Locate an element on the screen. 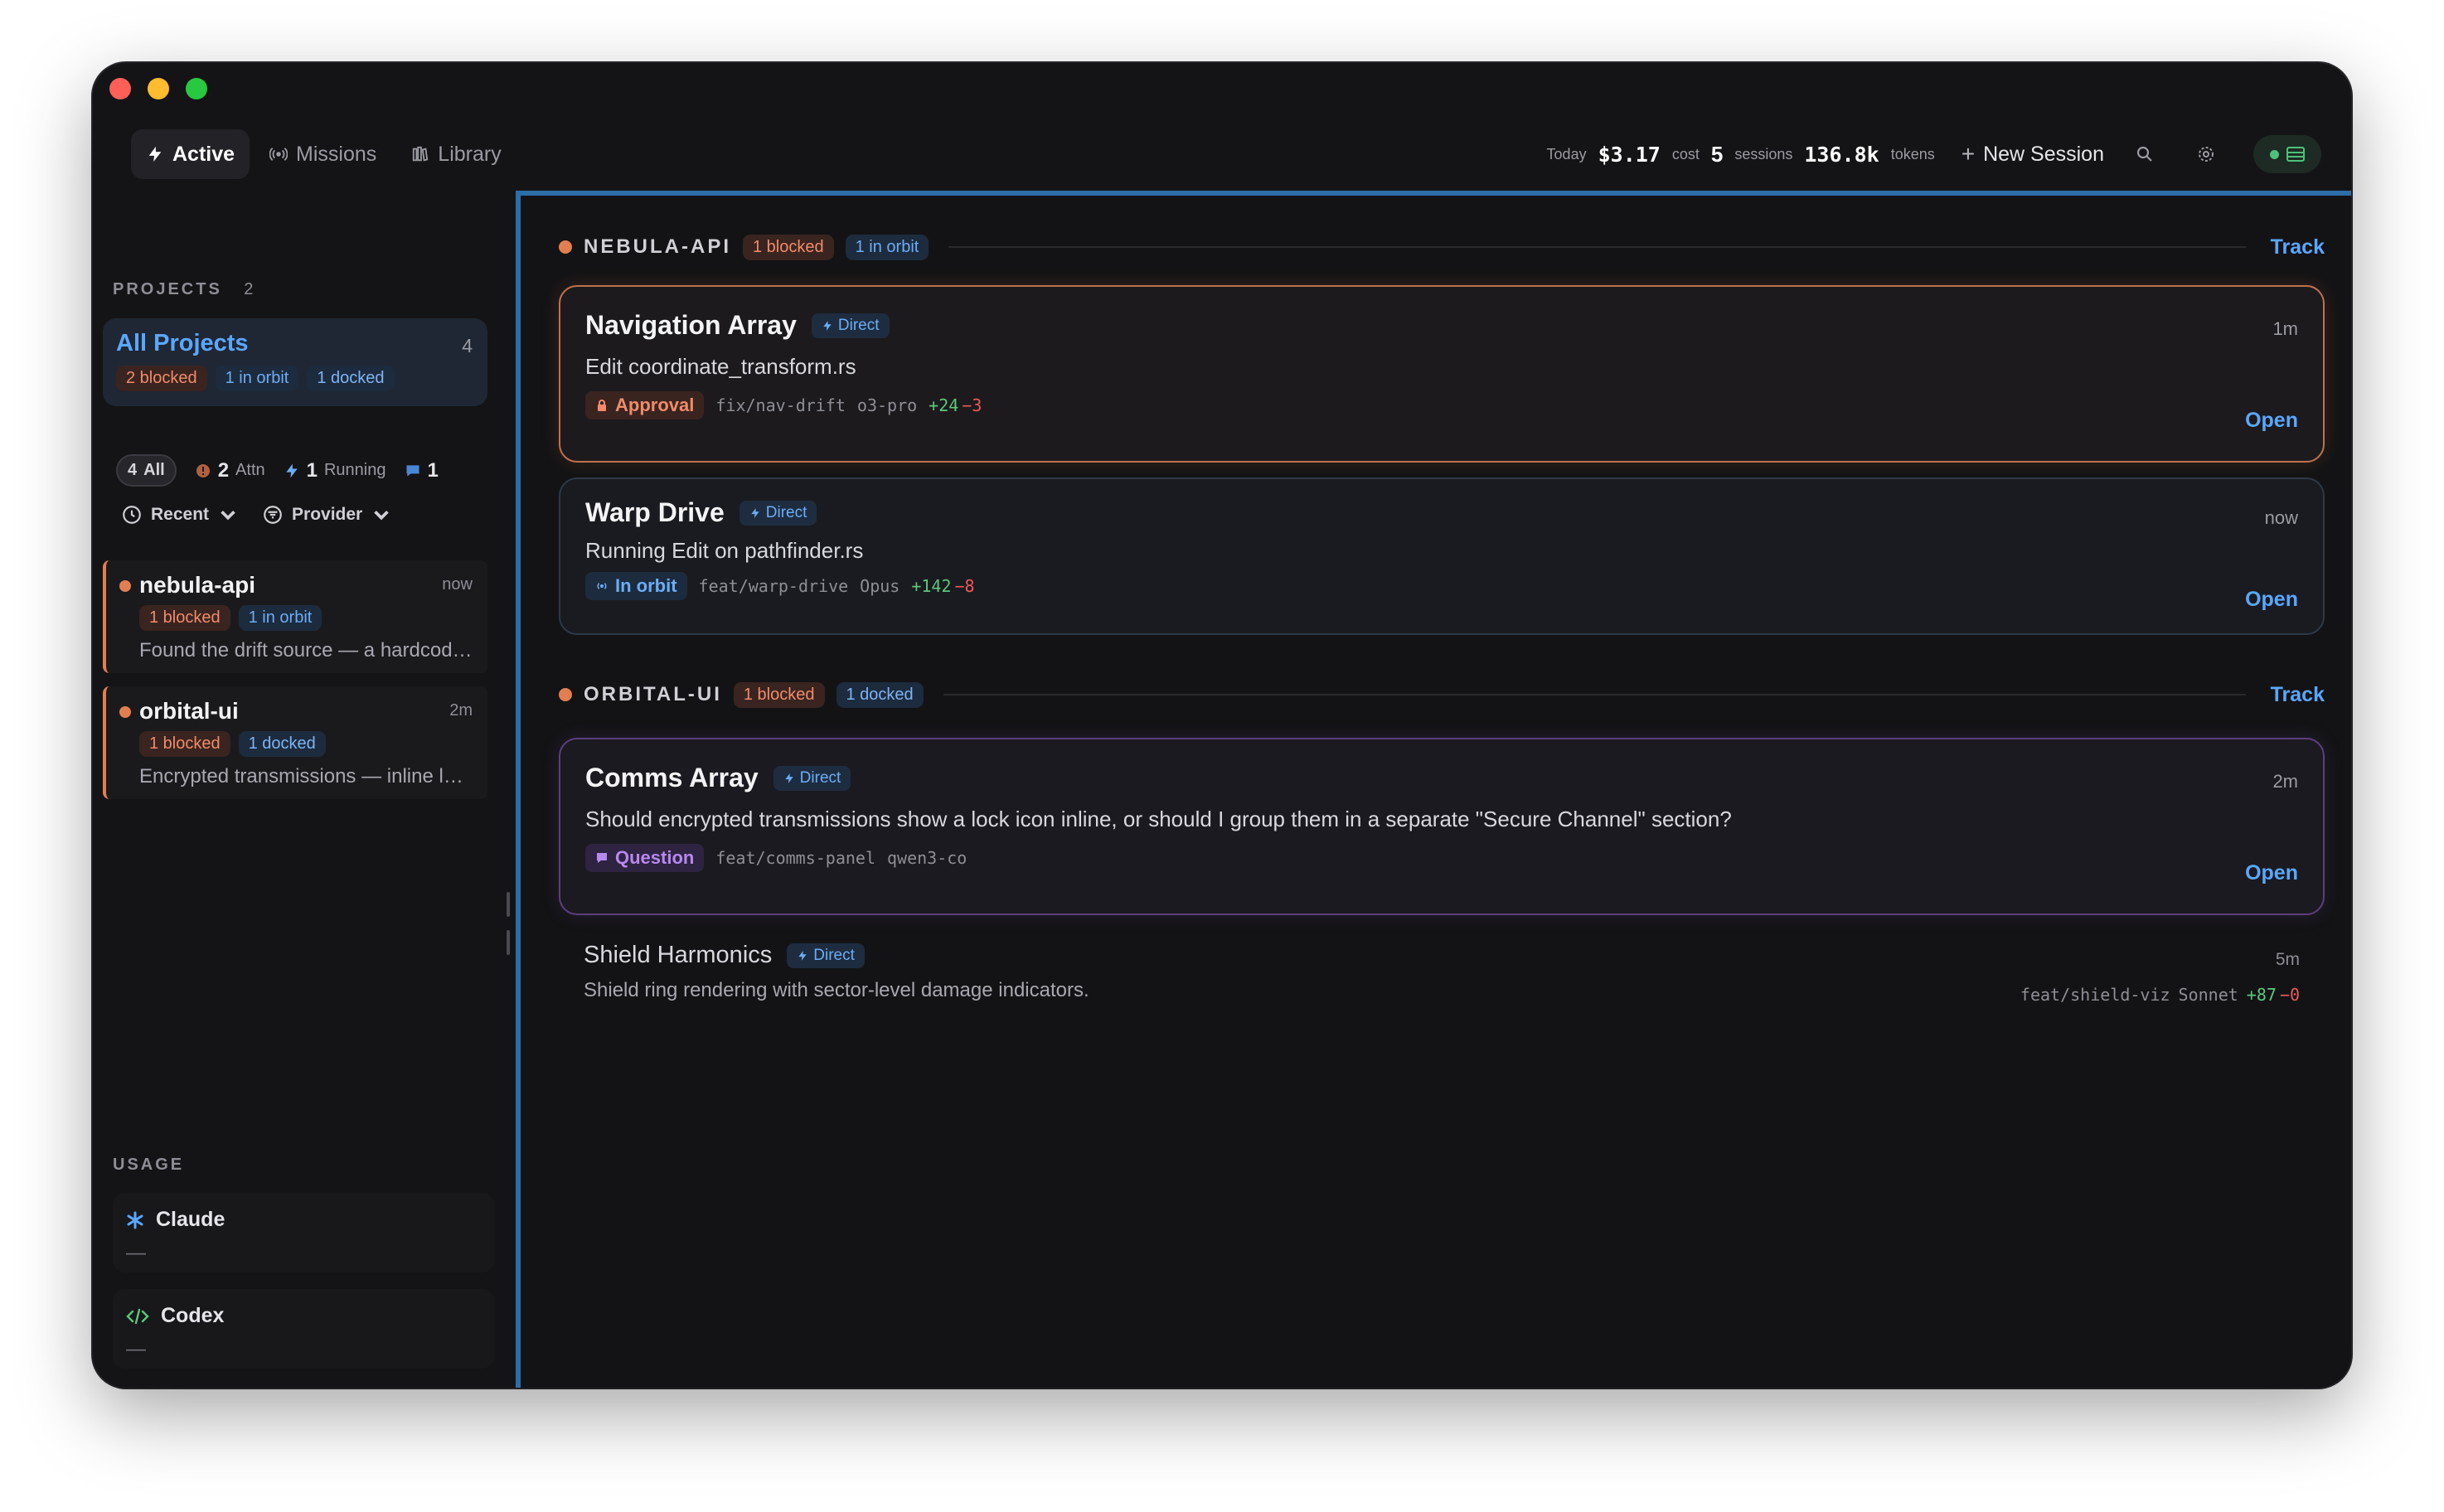 The height and width of the screenshot is (1512, 2444). cost-value: $3.17 is located at coordinates (1629, 154).